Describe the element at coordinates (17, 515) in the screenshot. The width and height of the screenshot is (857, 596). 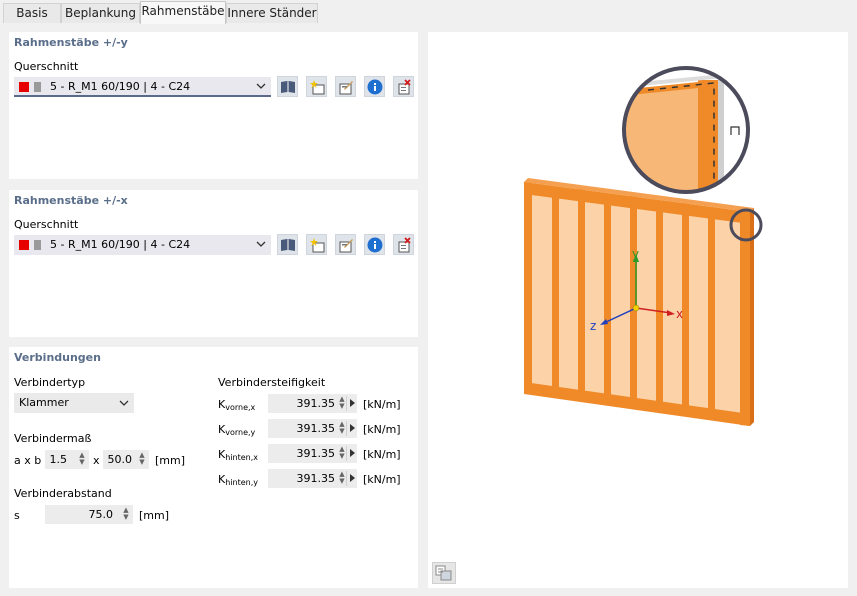
I see `s-label: s` at that location.